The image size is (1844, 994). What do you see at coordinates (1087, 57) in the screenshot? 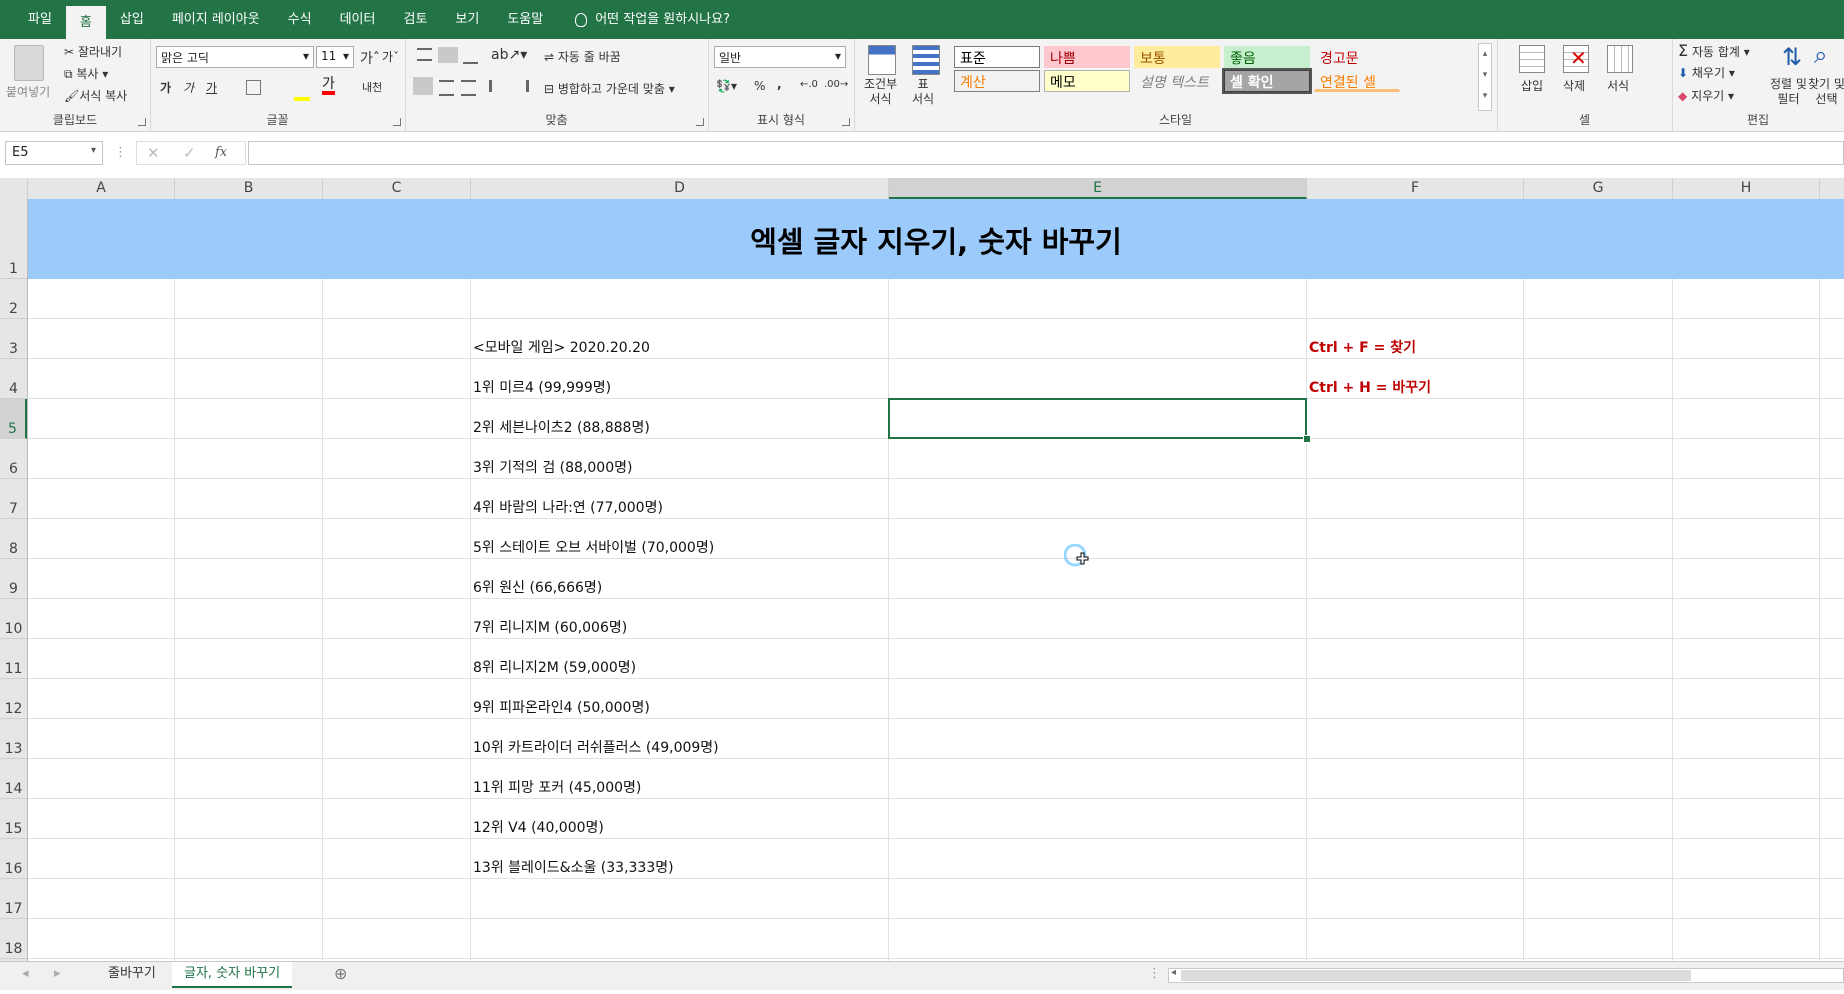
I see `cell-style-option: 나쁨` at bounding box center [1087, 57].